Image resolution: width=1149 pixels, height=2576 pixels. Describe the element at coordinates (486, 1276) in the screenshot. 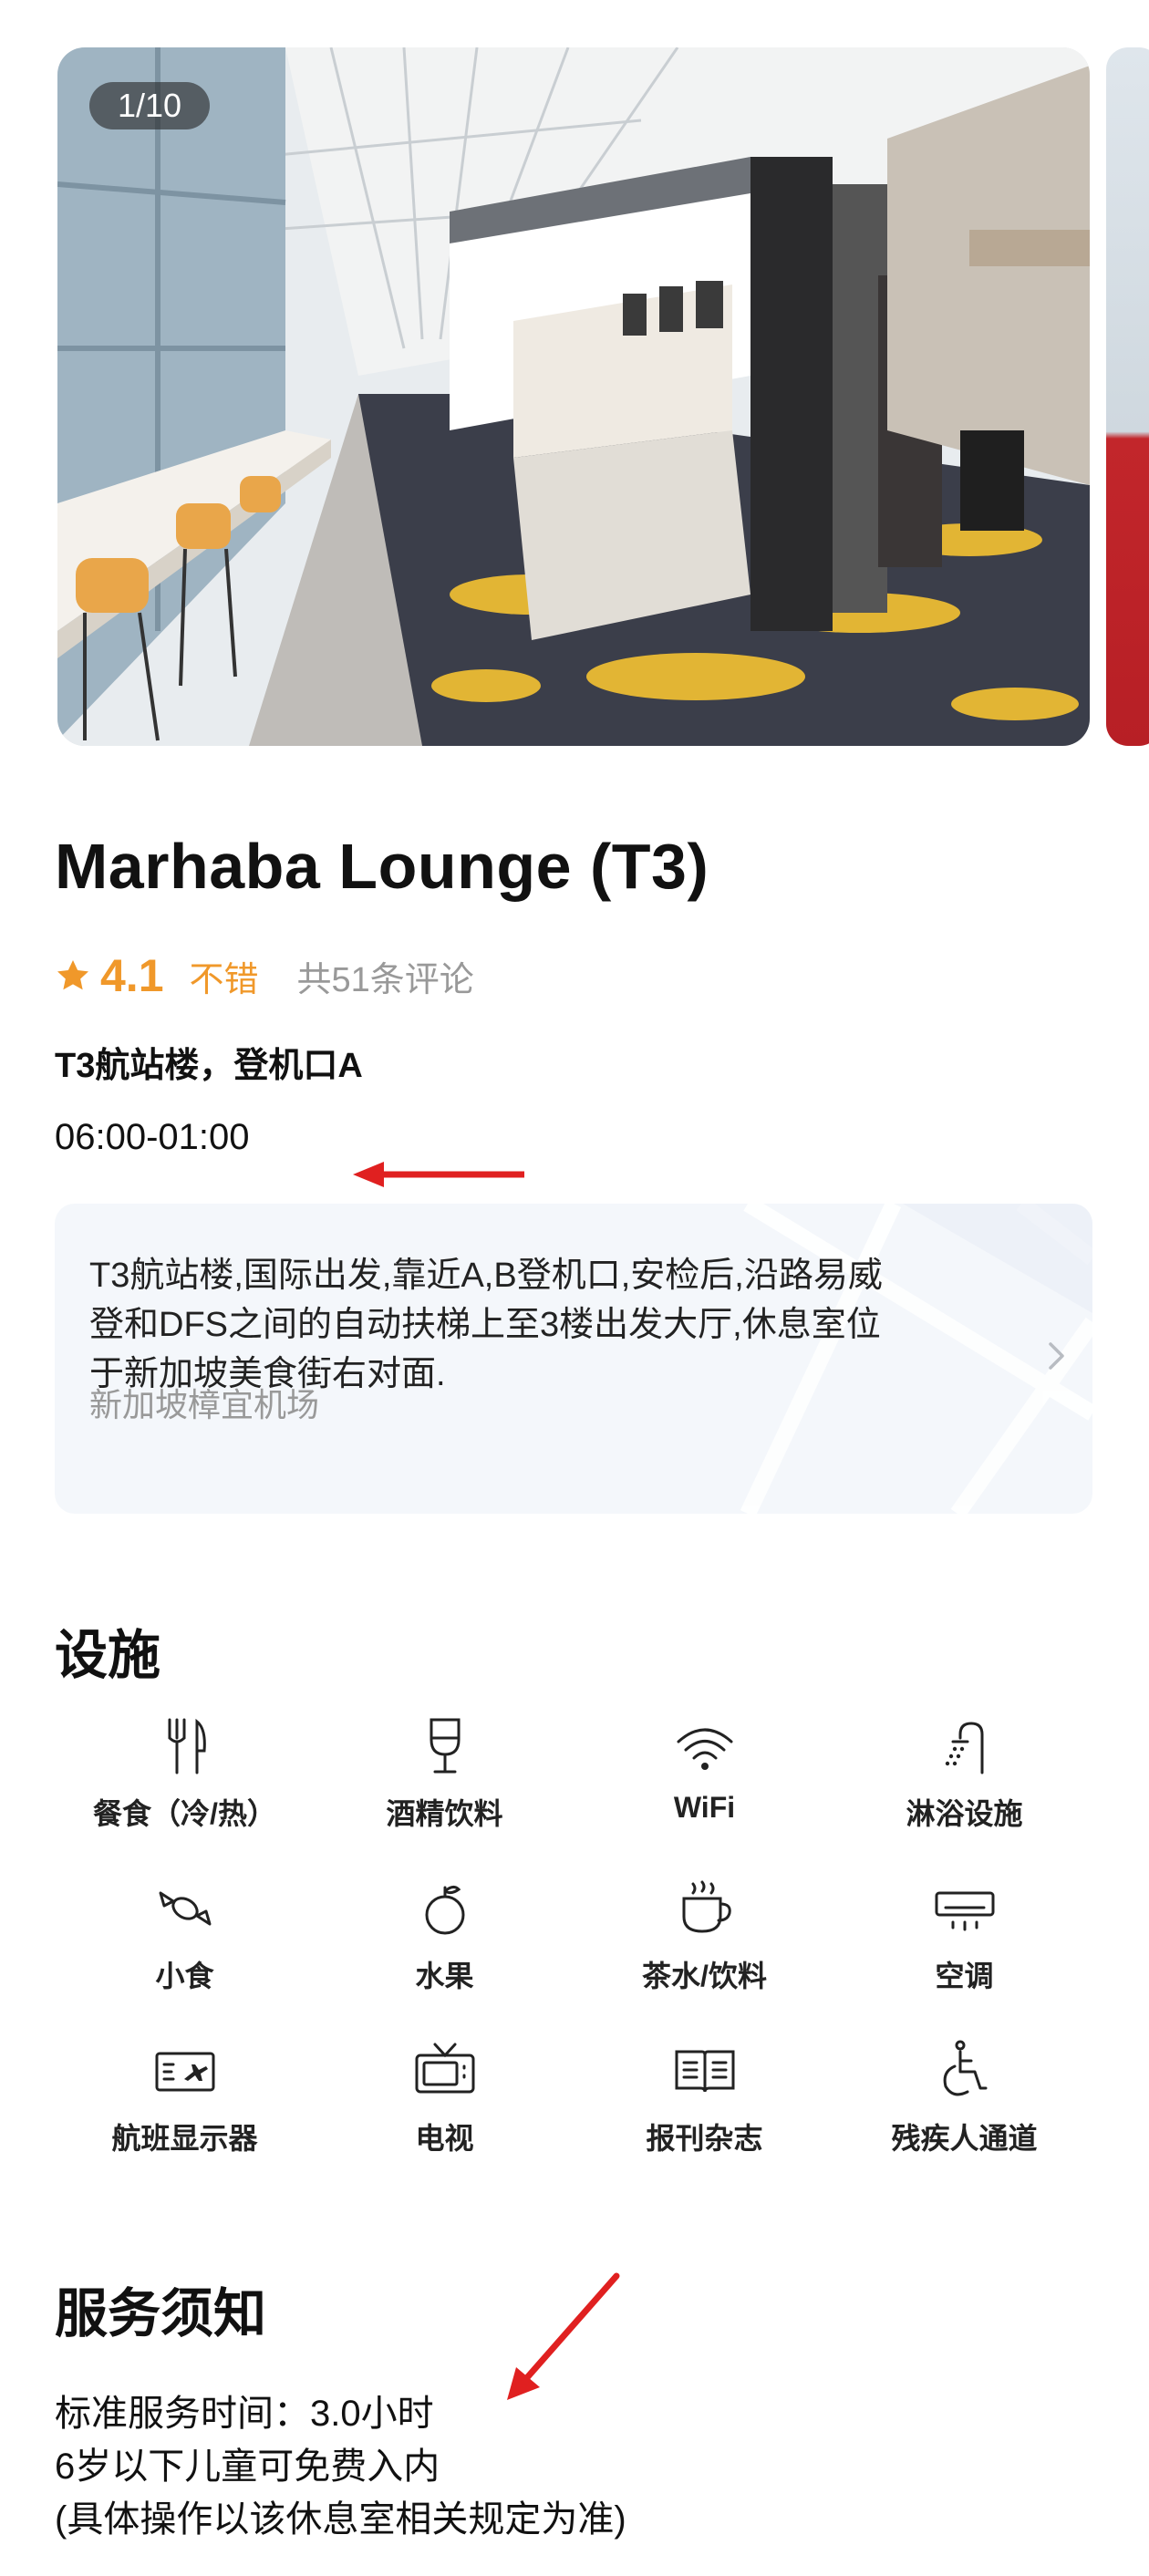

I see `directions-line-1: T3航站楼,国际出发,靠近A,B登机口,安检后,沿路易威` at that location.